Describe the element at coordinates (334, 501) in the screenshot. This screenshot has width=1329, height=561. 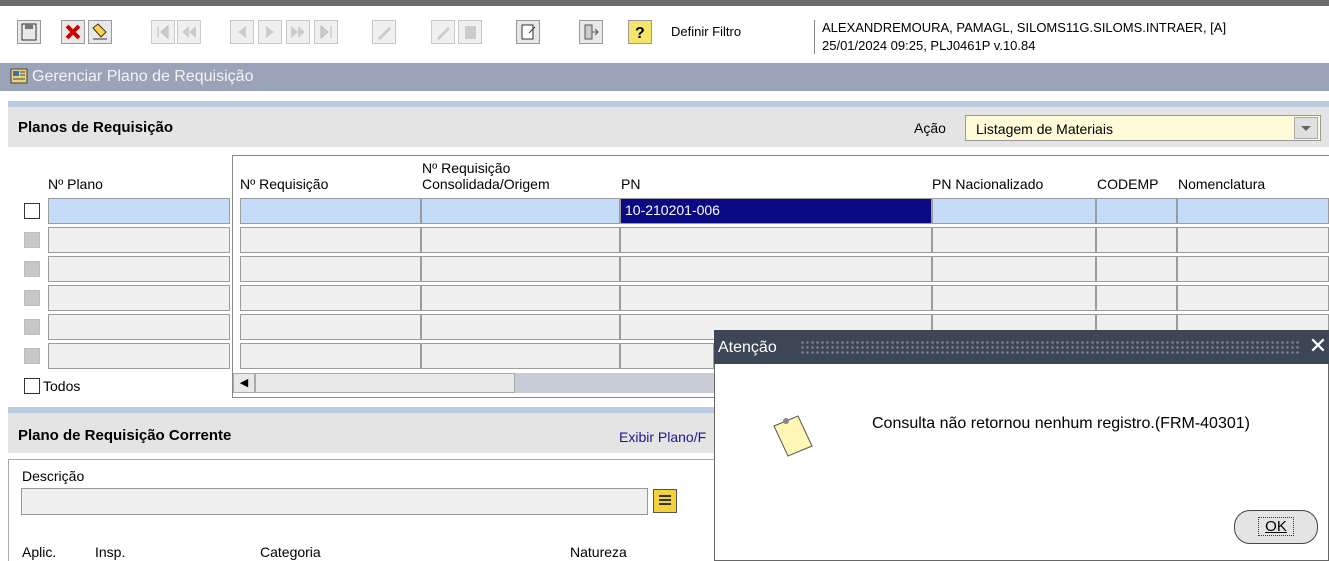
I see `descricao-input` at that location.